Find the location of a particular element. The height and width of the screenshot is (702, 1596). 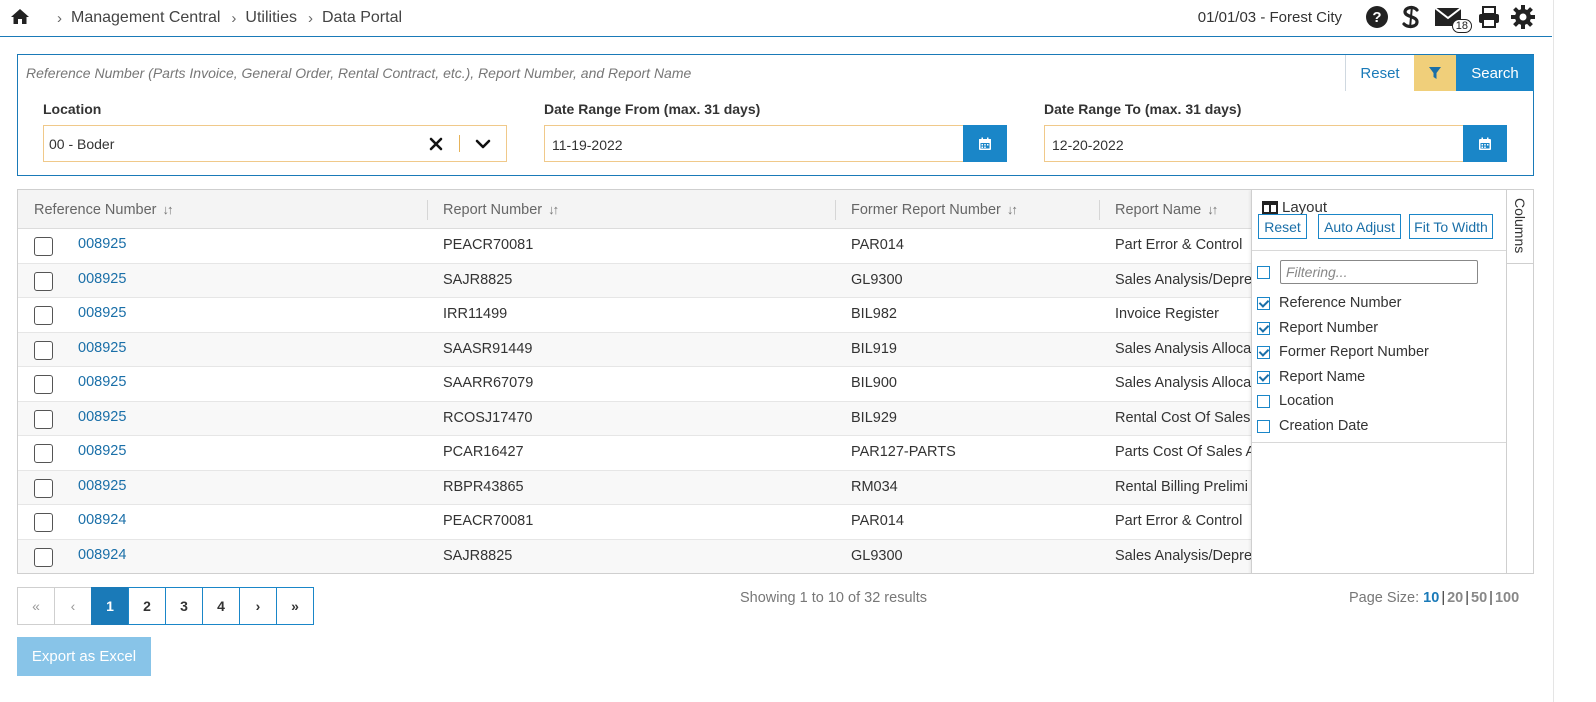

breadcrumb-management-central: Management Central is located at coordinates (145, 18).